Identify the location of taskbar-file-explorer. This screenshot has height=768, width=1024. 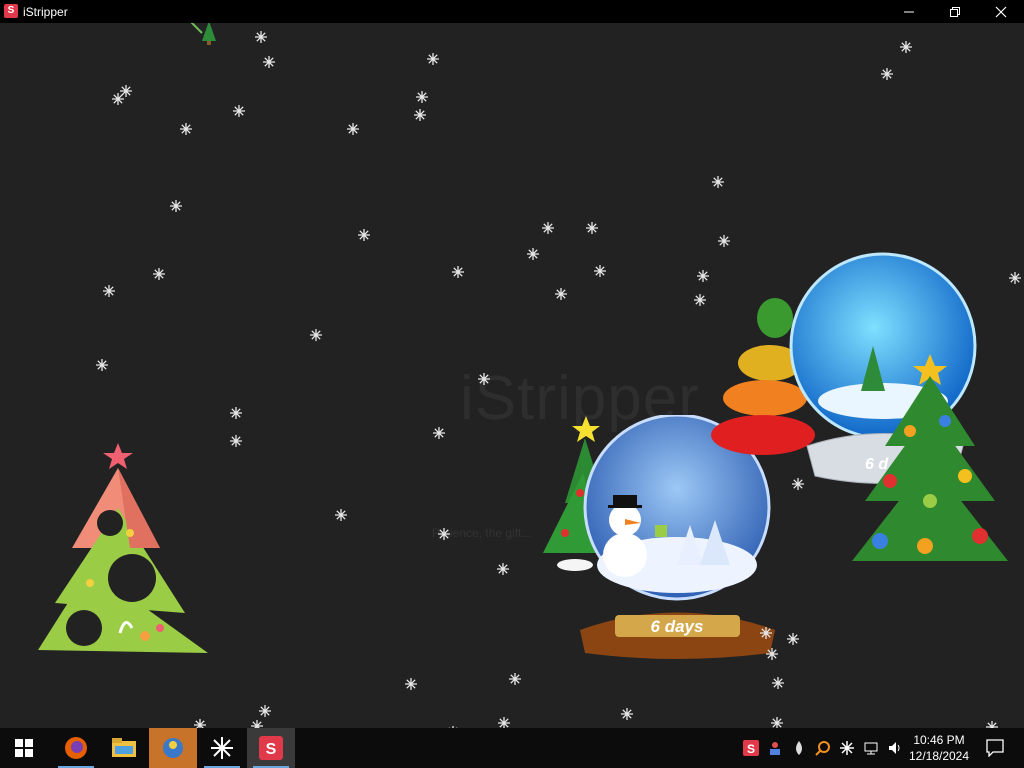
(124, 748).